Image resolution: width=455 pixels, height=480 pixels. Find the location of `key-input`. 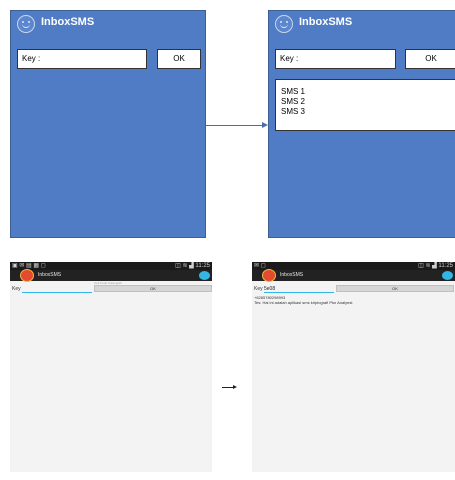

key-input is located at coordinates (57, 289).